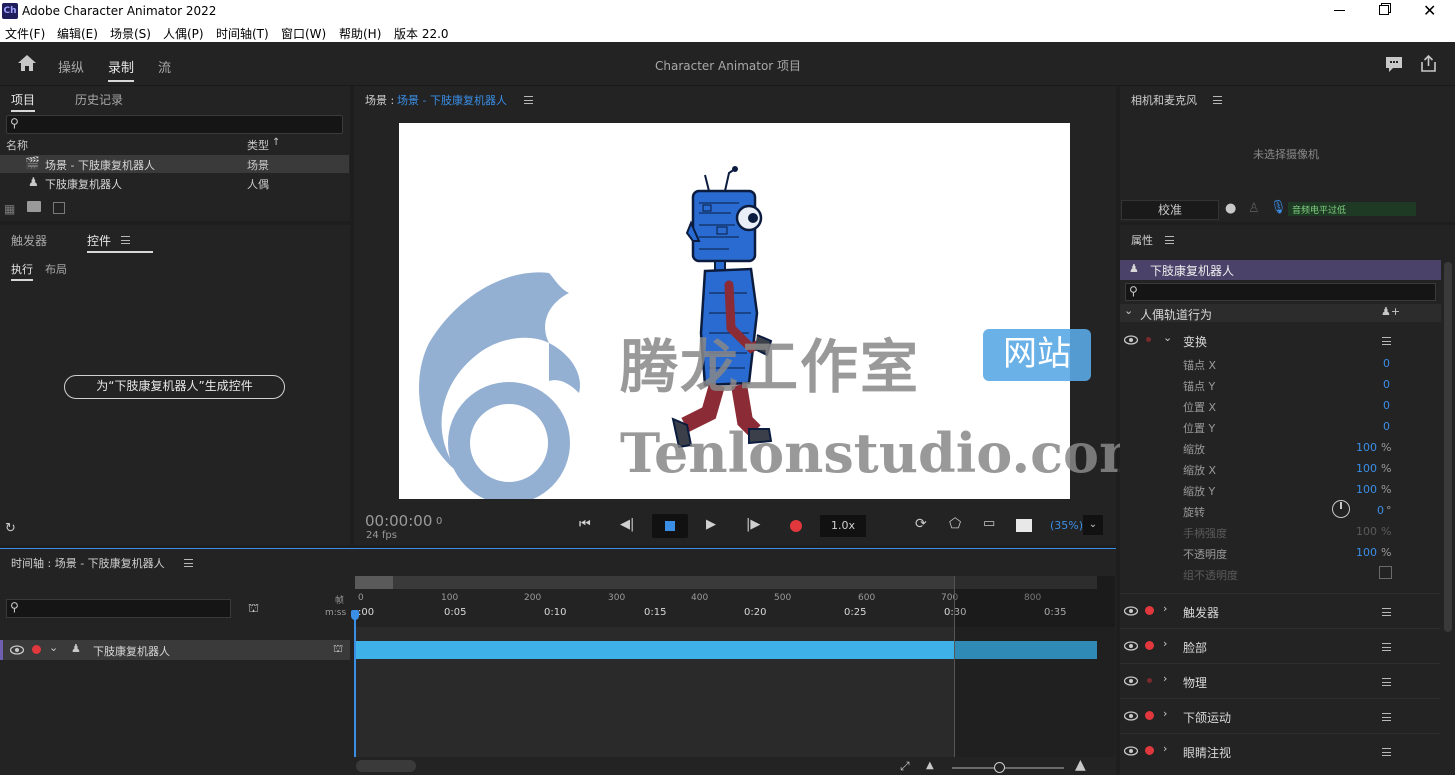 The image size is (1455, 775). What do you see at coordinates (1024, 525) in the screenshot?
I see `background-color-swatch` at bounding box center [1024, 525].